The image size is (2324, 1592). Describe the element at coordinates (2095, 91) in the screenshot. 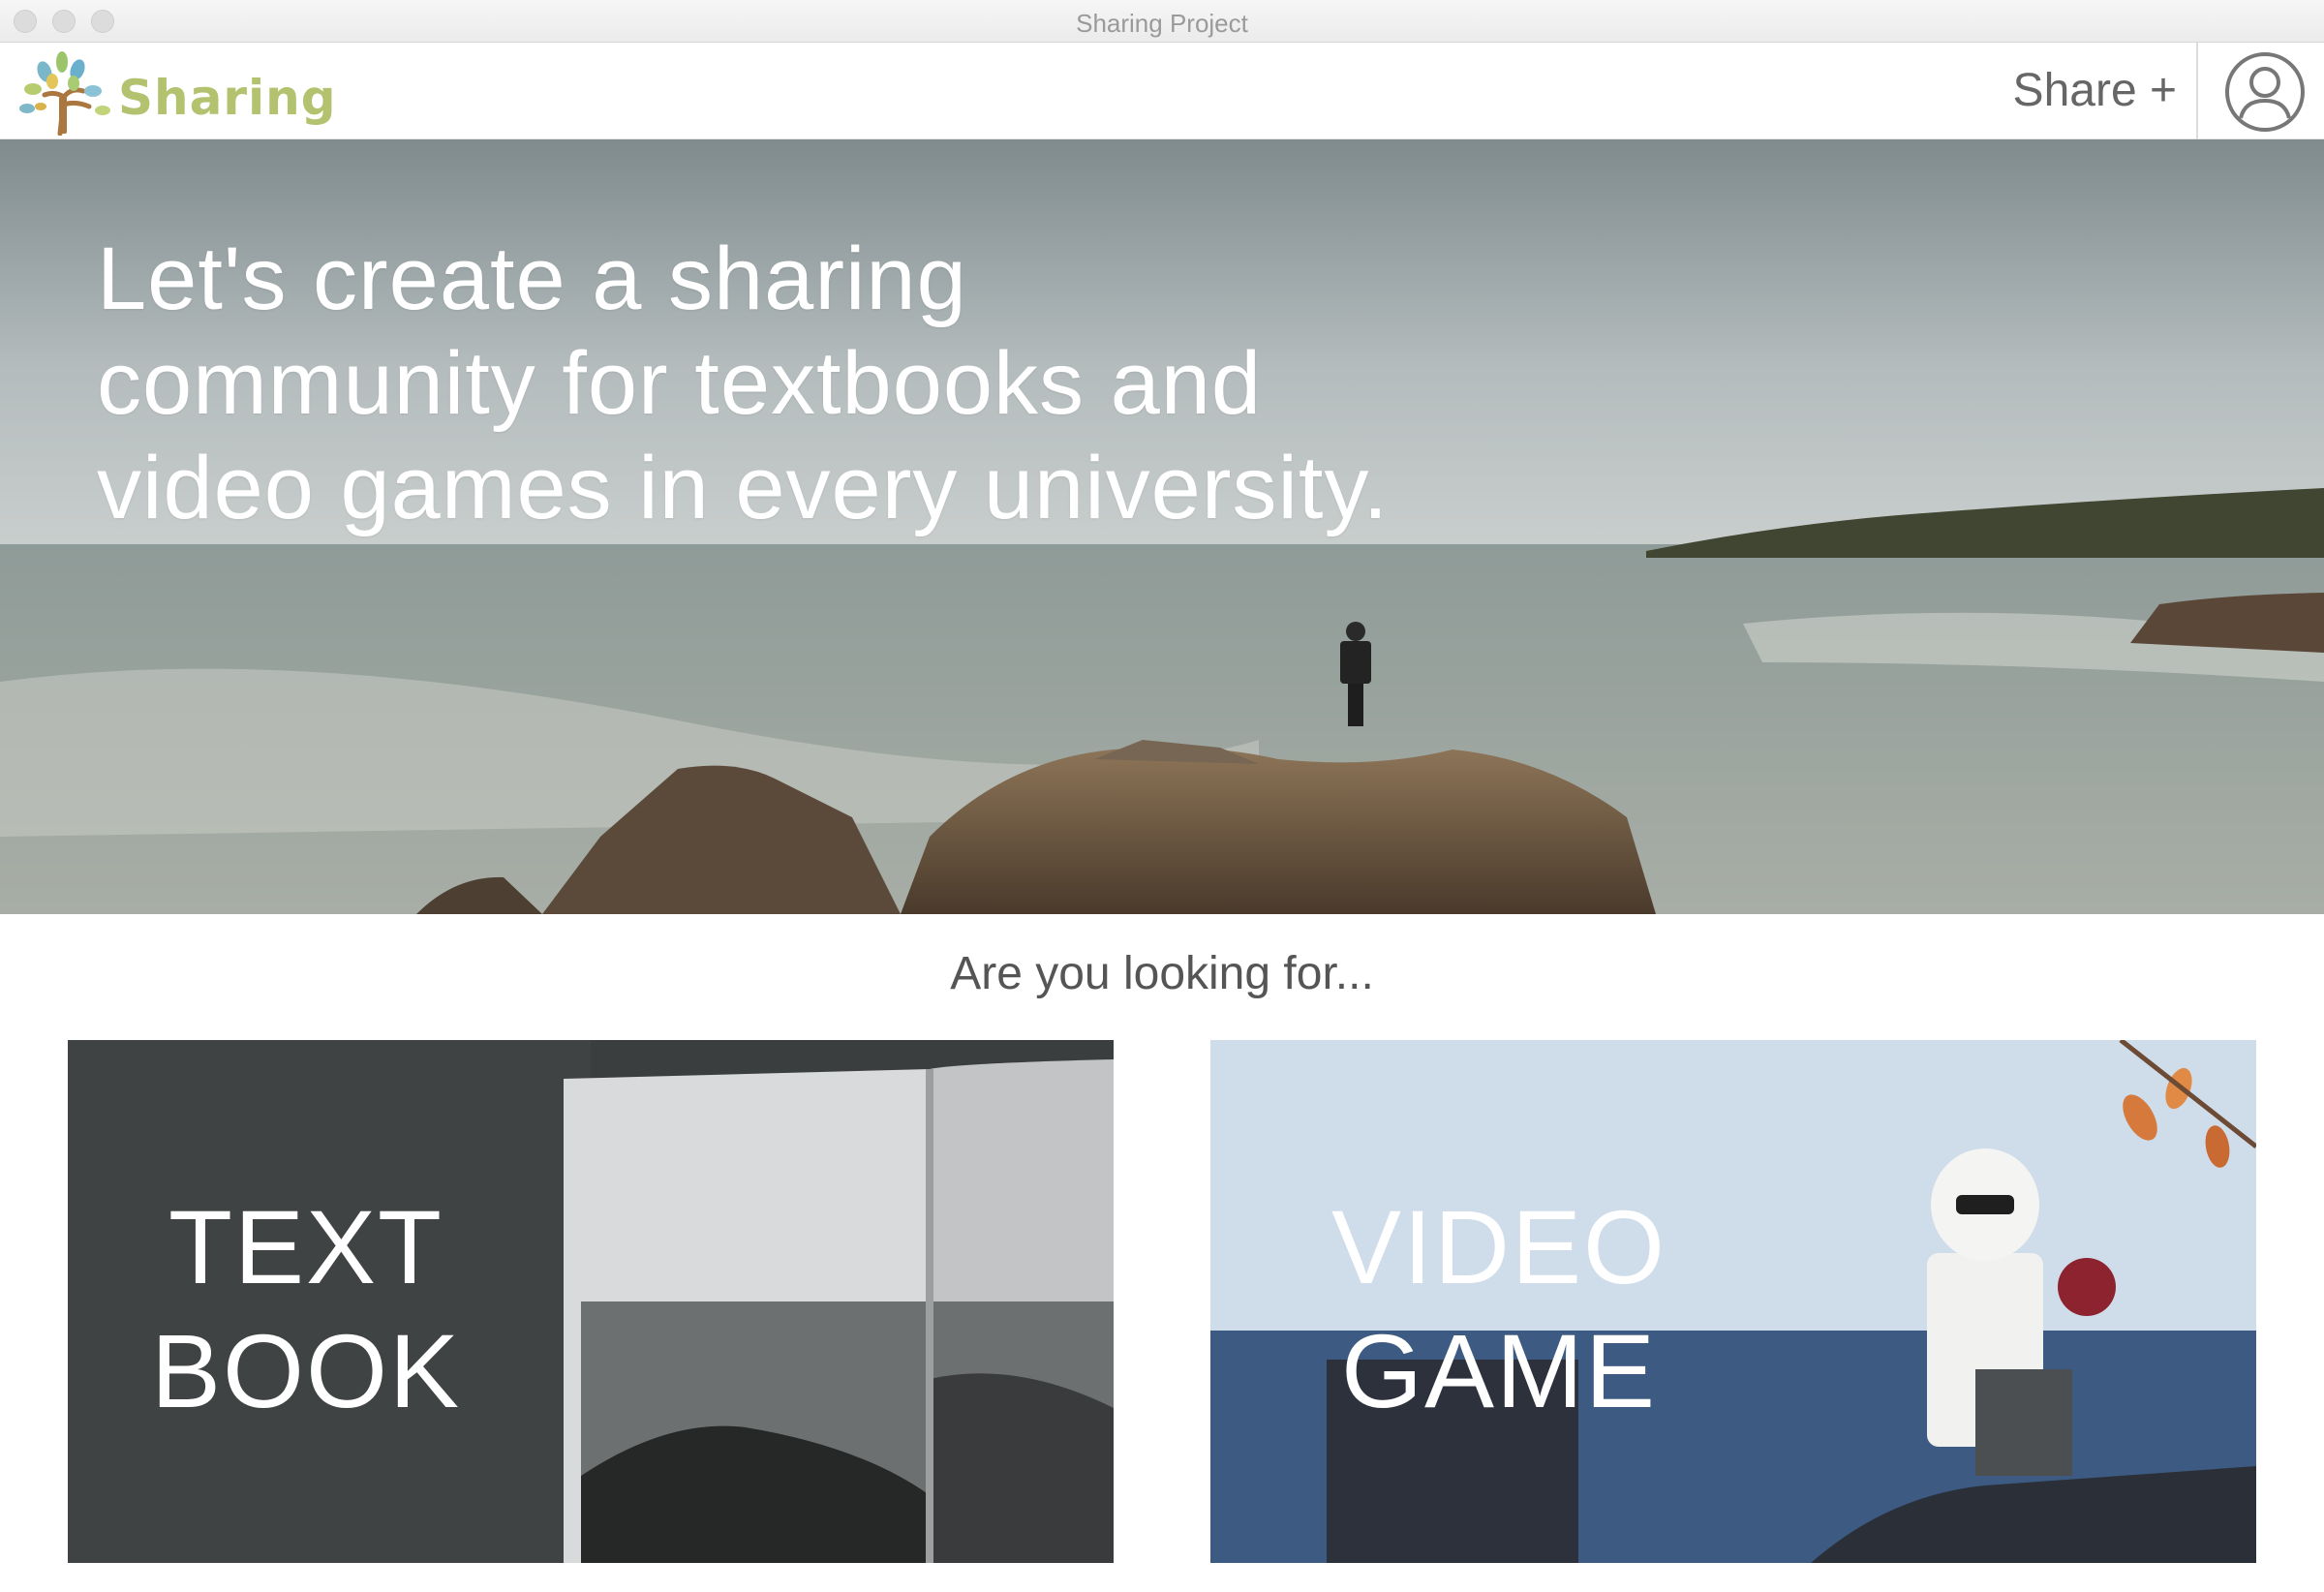

I see `share-button: Share +` at that location.